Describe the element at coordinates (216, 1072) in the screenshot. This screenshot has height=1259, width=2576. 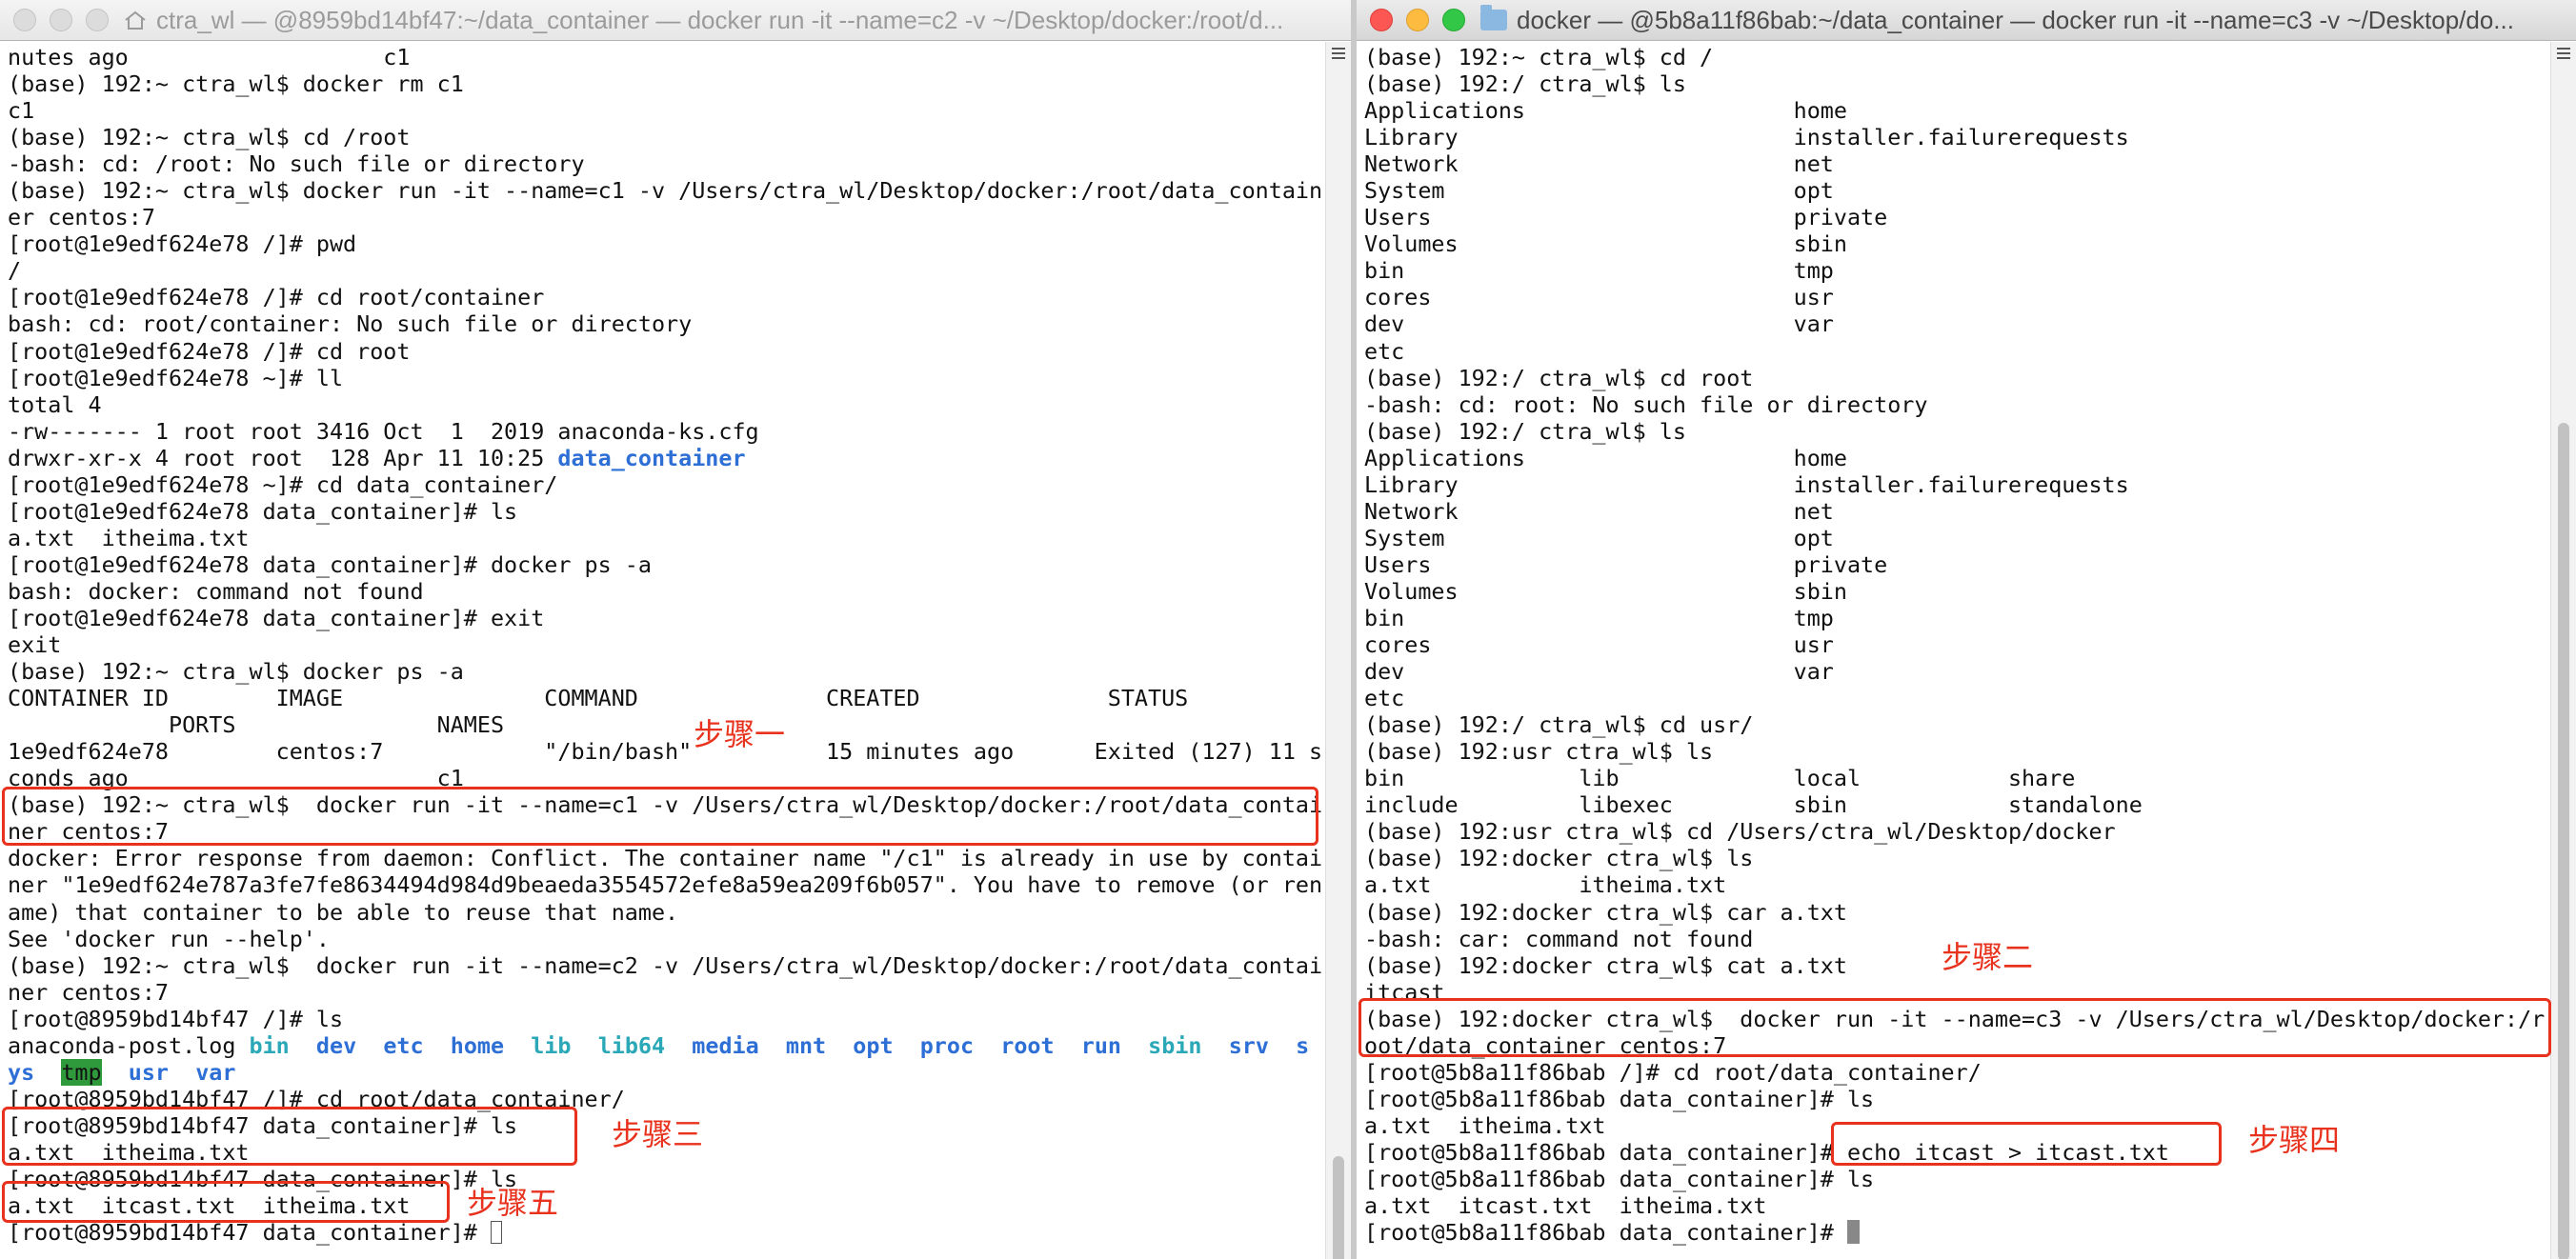
I see `directory-entry: var` at that location.